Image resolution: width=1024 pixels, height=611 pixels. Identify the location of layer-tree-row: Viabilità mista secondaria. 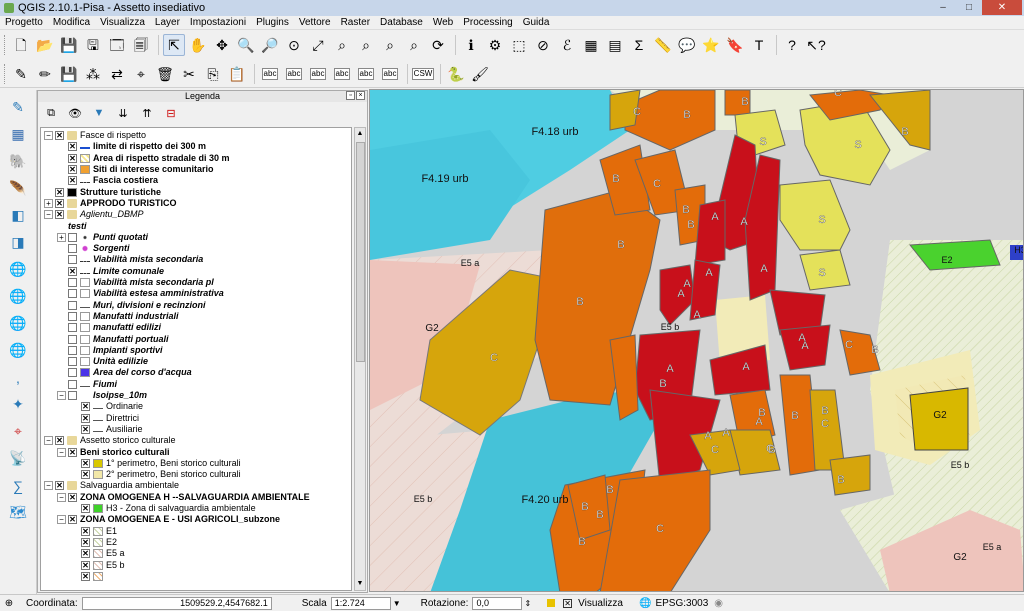
(196, 259).